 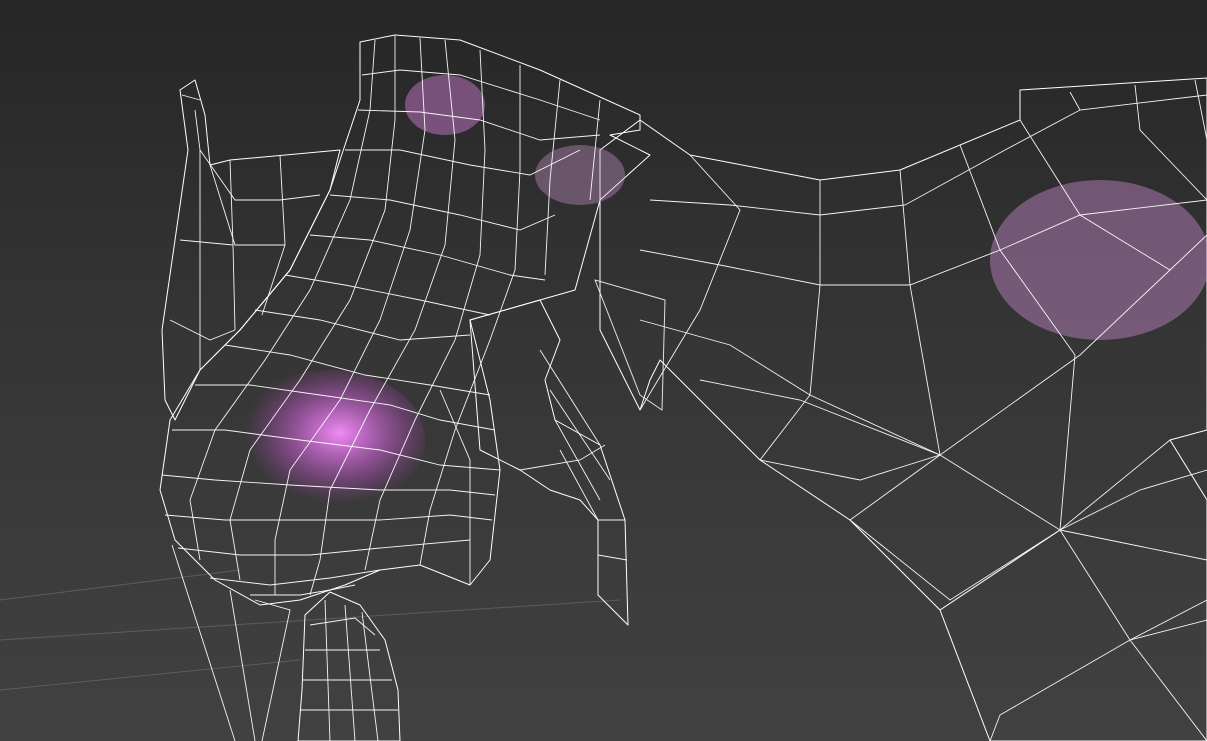 I want to click on nostril-flap-mesh, so click(x=549, y=462).